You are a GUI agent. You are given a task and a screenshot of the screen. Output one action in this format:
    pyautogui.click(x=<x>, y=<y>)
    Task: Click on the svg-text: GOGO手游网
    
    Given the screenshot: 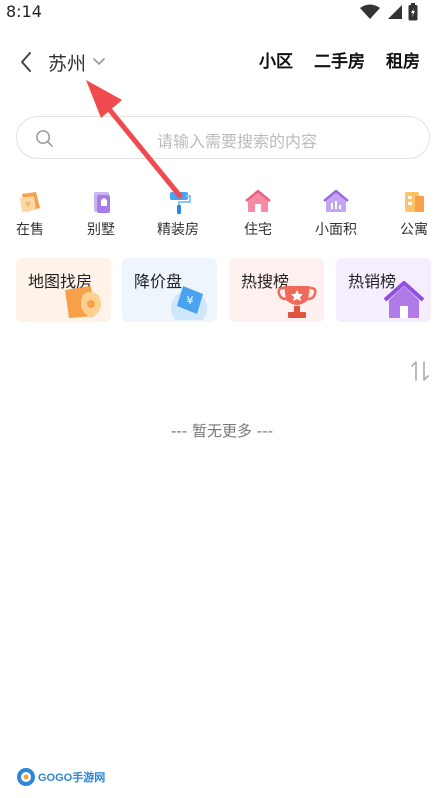 What is the action you would take?
    pyautogui.click(x=71, y=777)
    